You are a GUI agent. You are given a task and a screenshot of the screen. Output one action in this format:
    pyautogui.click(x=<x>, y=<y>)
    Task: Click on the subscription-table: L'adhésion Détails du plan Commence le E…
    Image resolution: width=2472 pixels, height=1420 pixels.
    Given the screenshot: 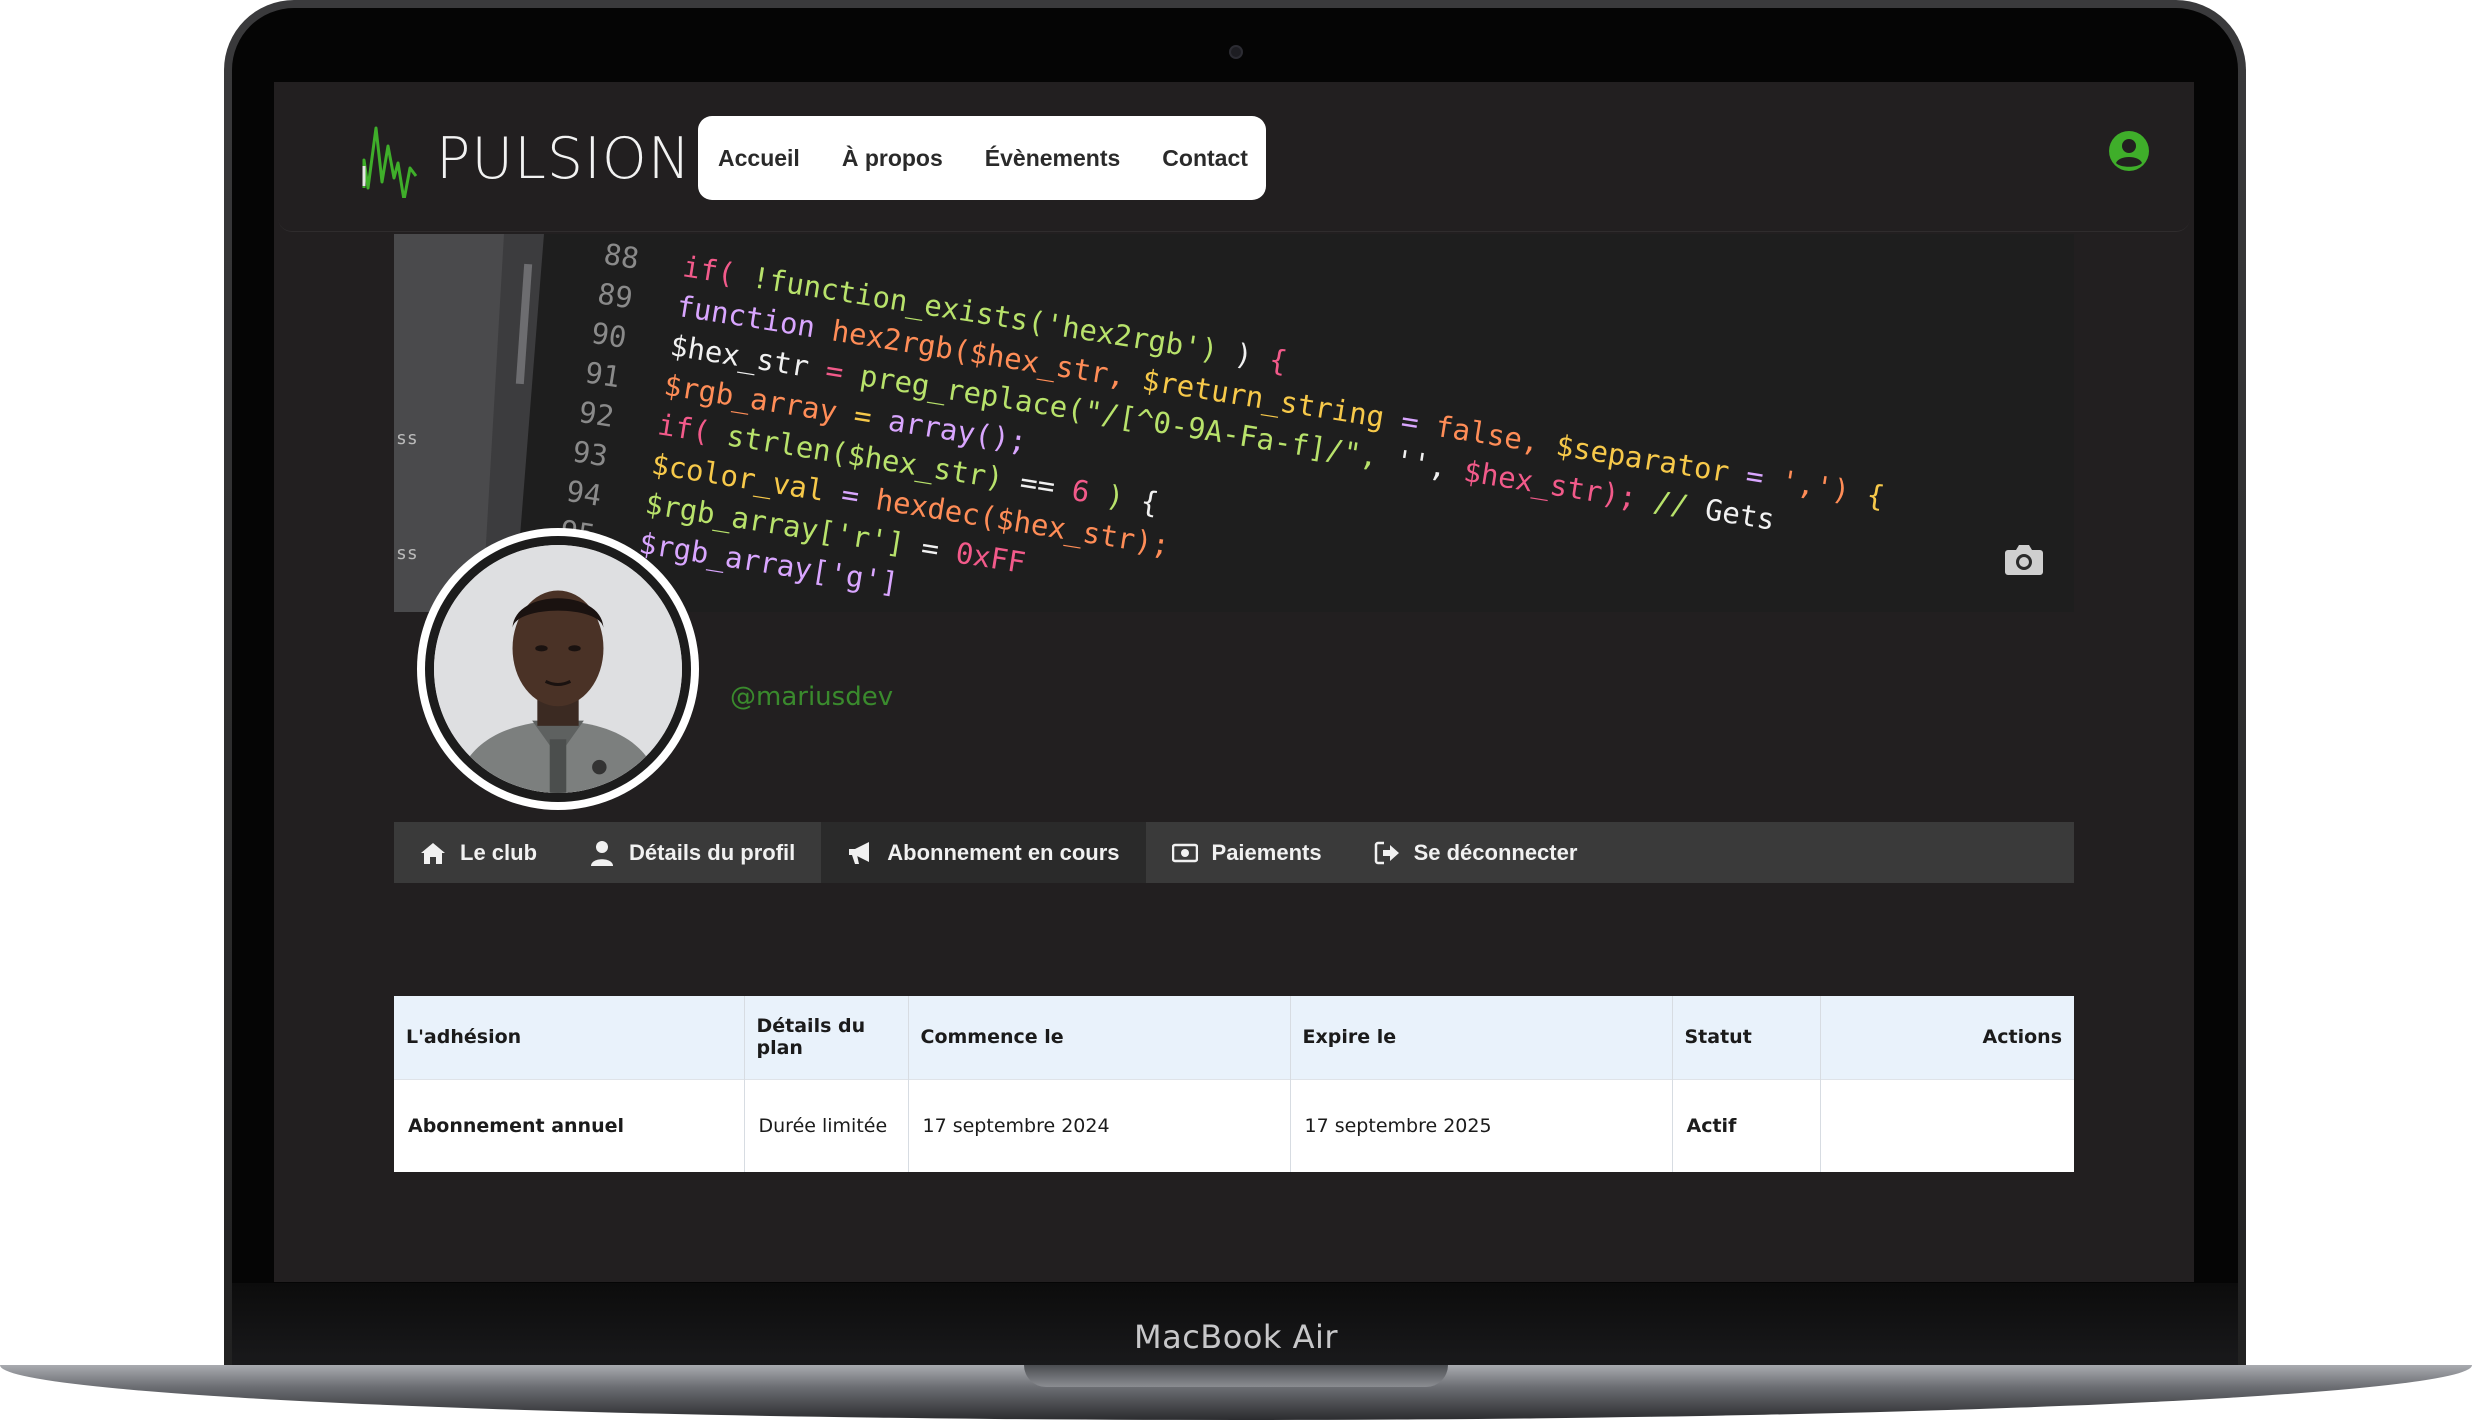 What is the action you would take?
    pyautogui.click(x=1234, y=1084)
    